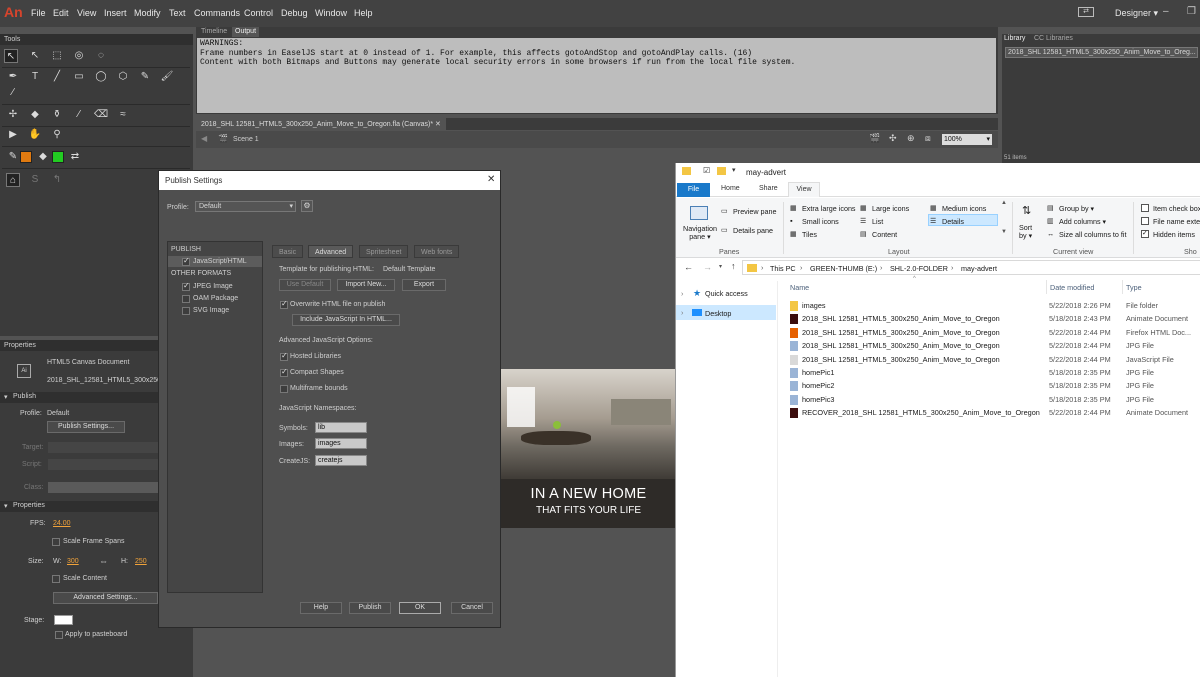 This screenshot has height=677, width=1200. Describe the element at coordinates (420, 608) in the screenshot. I see `ok-button: OK` at that location.